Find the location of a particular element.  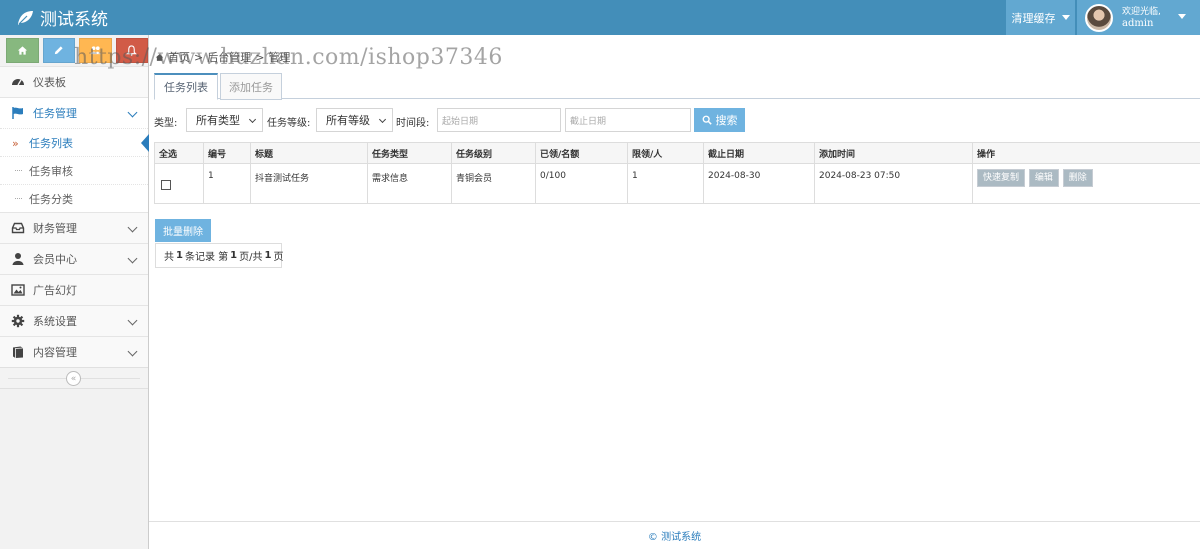

breadcrumb: 首页 > 后台管理 > 管理 is located at coordinates (222, 57).